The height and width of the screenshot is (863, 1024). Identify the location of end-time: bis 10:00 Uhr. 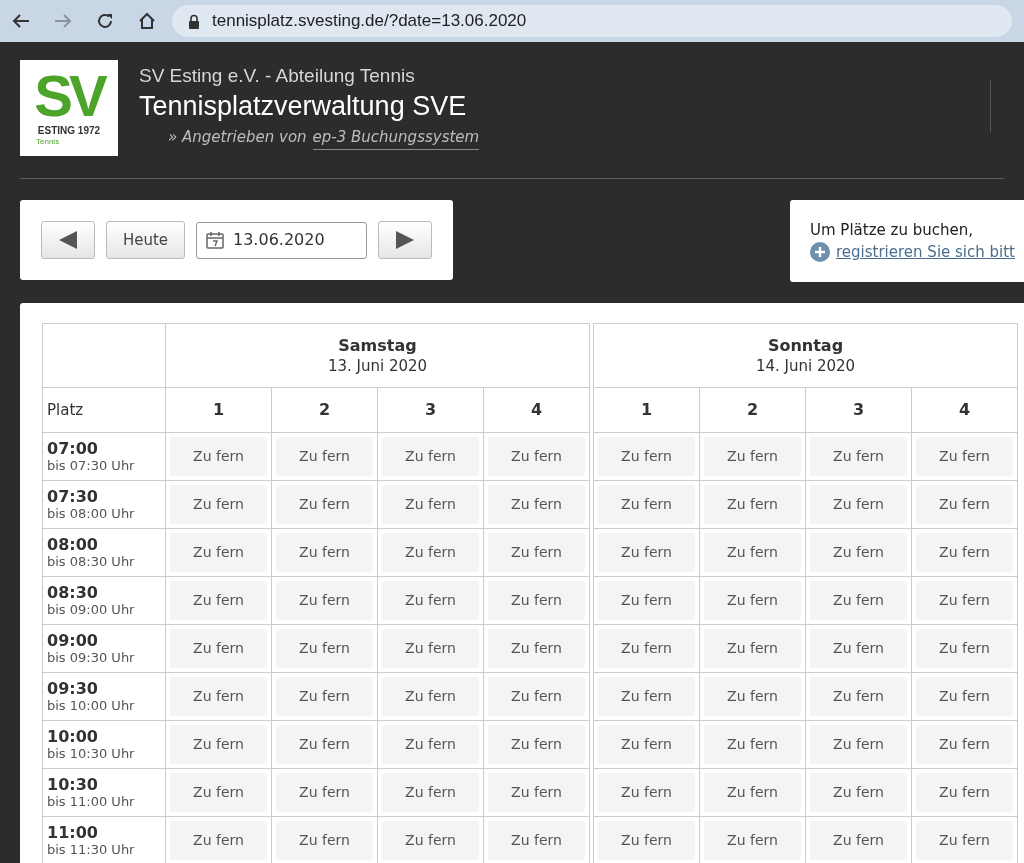
(91, 705).